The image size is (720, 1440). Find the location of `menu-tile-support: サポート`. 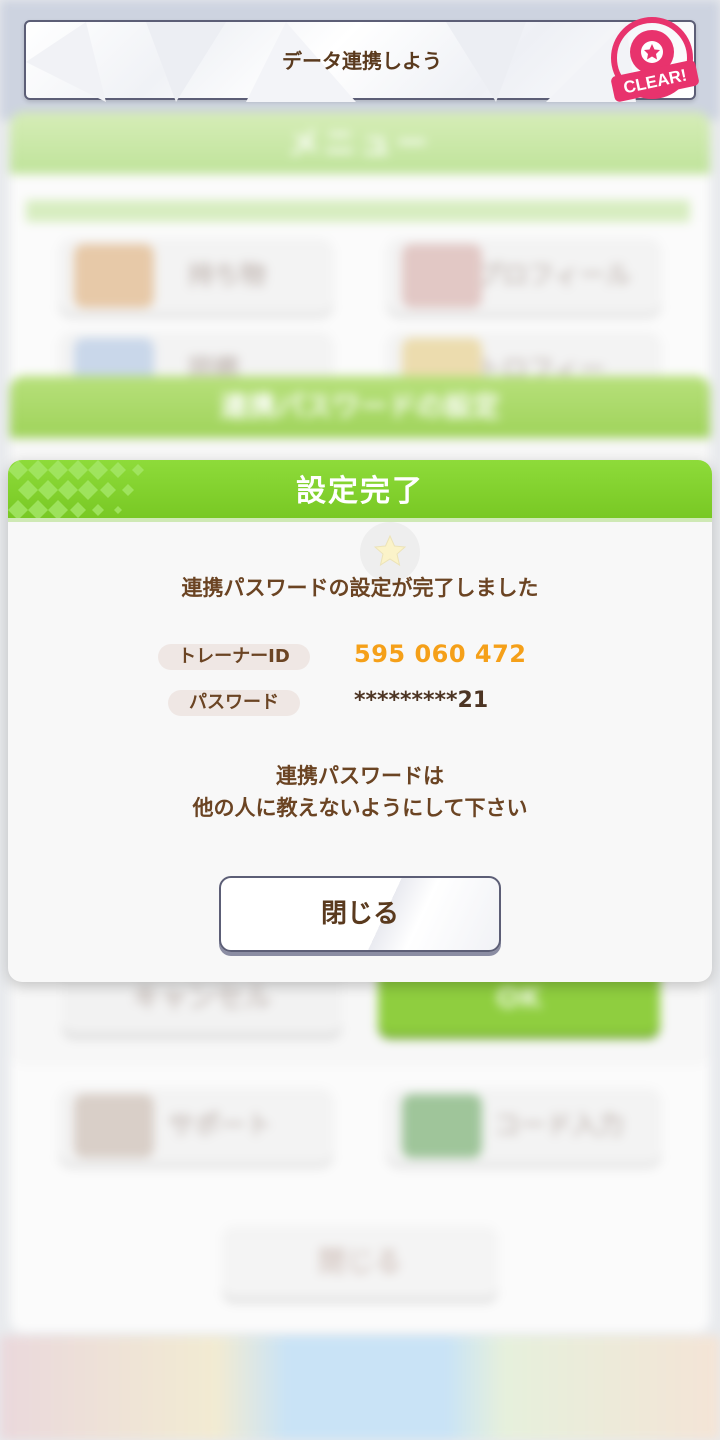

menu-tile-support: サポート is located at coordinates (196, 1126).